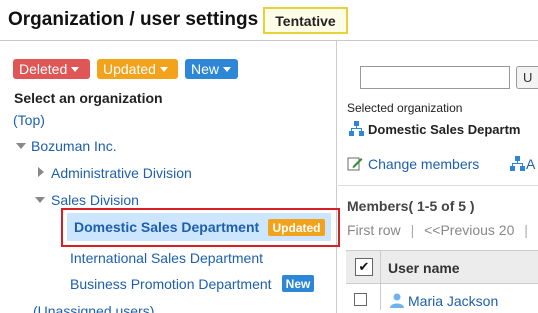 Image resolution: width=538 pixels, height=313 pixels. Describe the element at coordinates (405, 108) in the screenshot. I see `selected-organization-label: Selected organization` at that location.